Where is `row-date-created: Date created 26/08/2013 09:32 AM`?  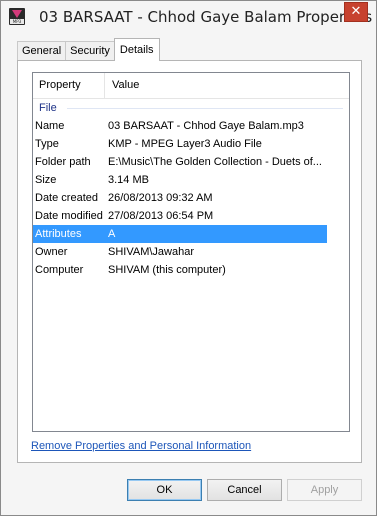 row-date-created: Date created 26/08/2013 09:32 AM is located at coordinates (191, 198).